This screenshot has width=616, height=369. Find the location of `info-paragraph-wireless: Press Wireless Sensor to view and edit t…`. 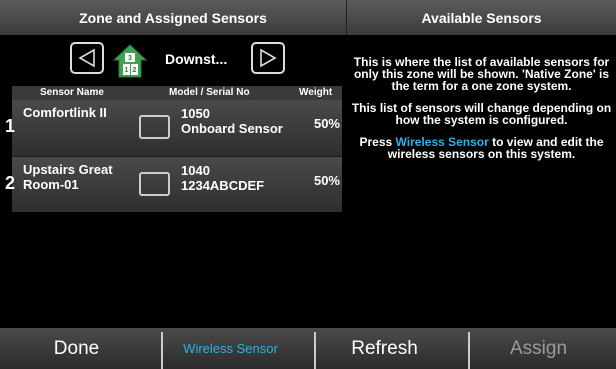

info-paragraph-wireless: Press Wireless Sensor to view and edit t… is located at coordinates (481, 148).